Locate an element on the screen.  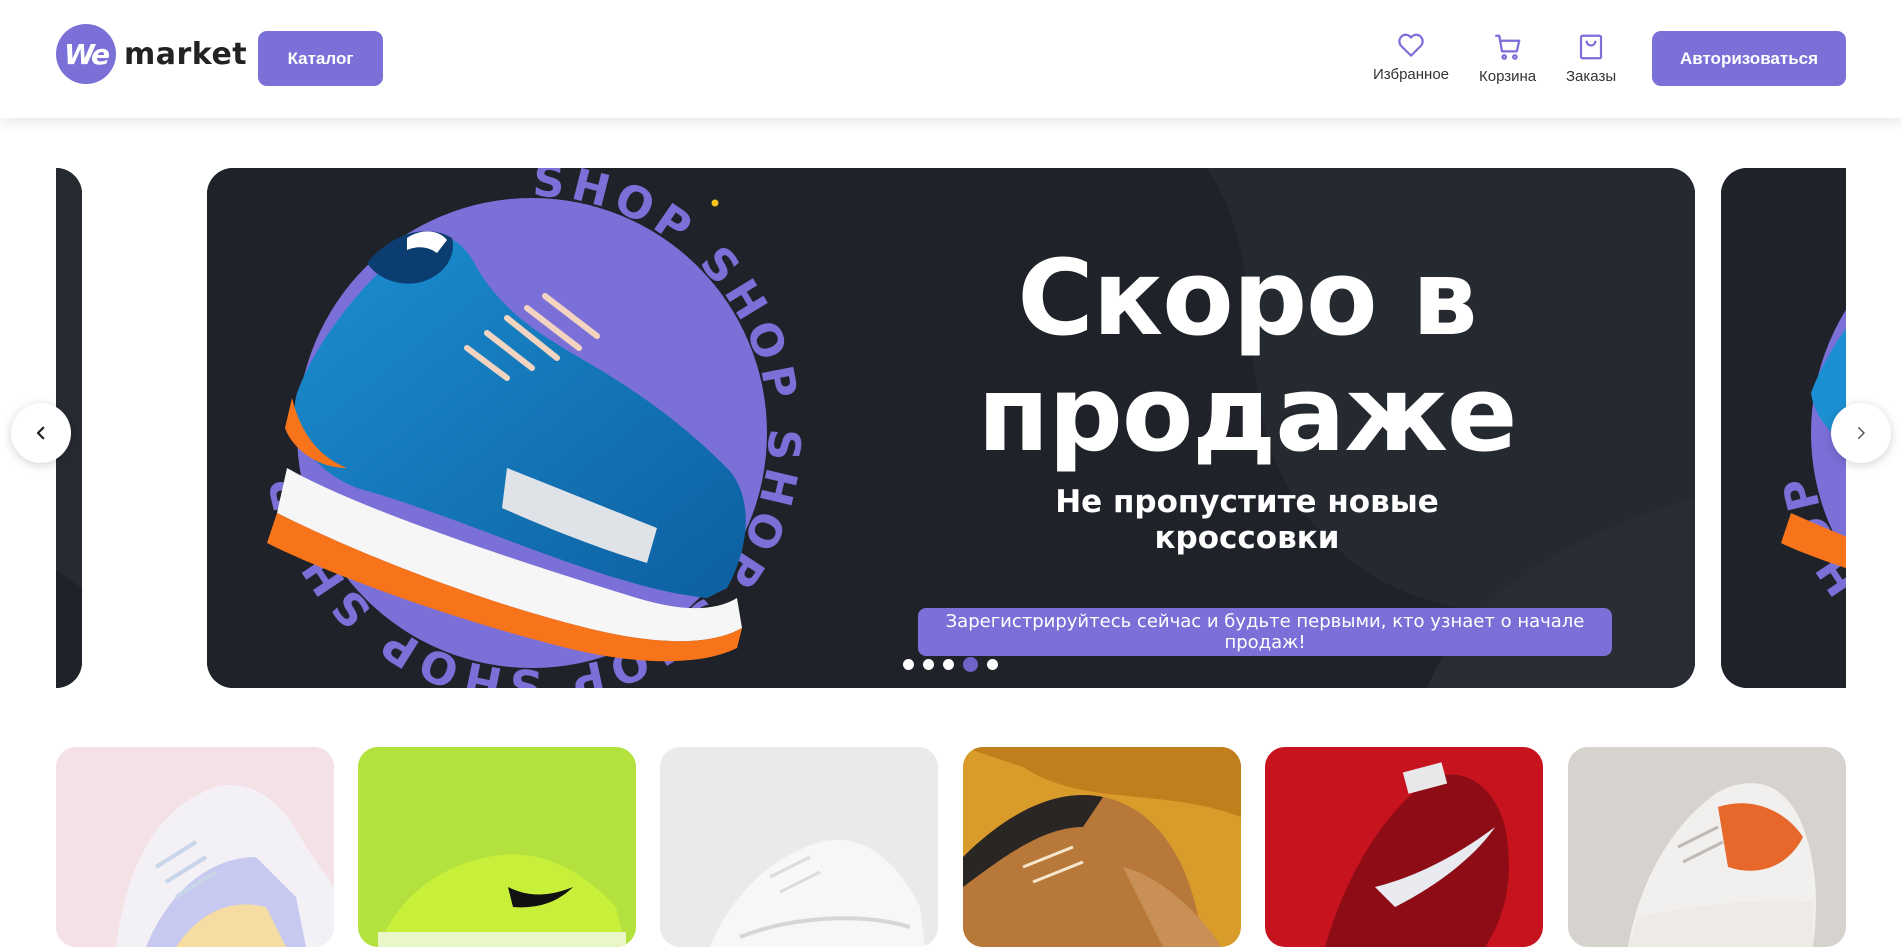
product-card-lime-sneaker is located at coordinates (497, 847).